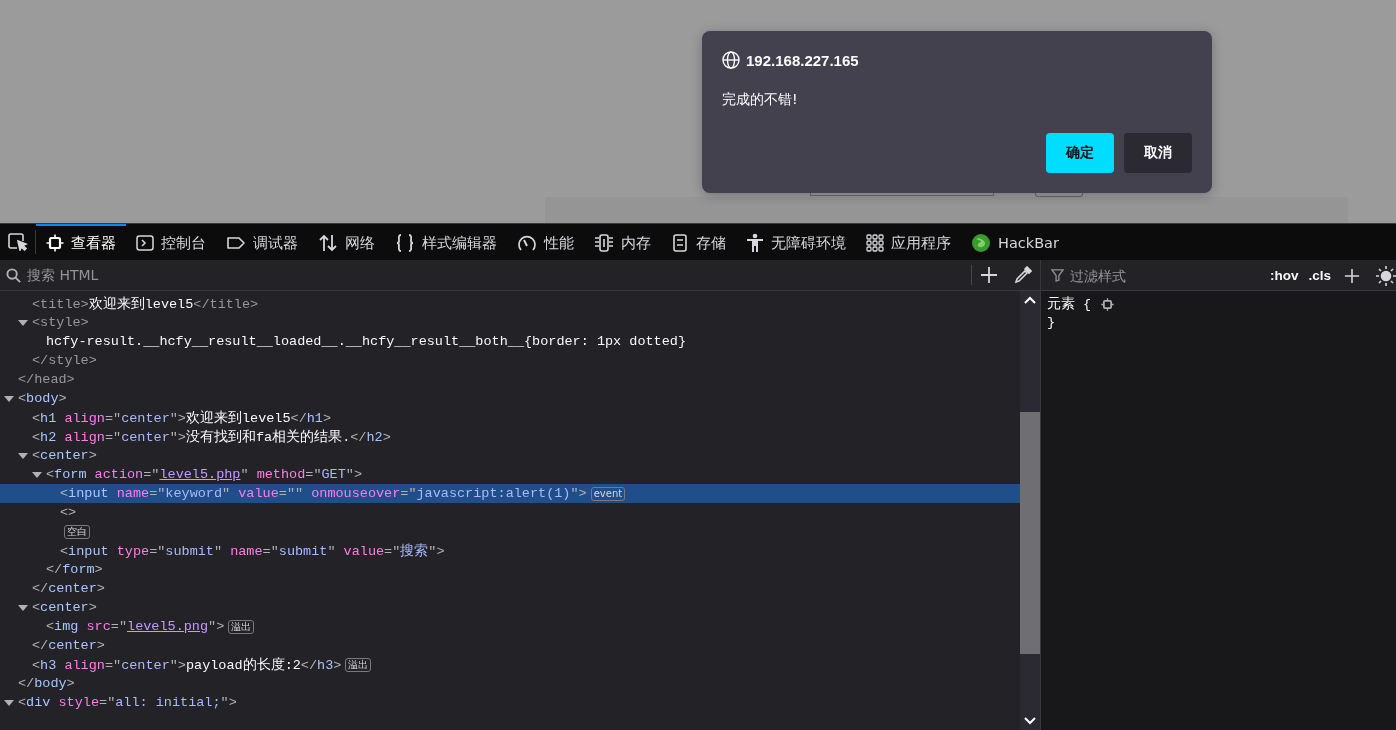 The image size is (1396, 730). Describe the element at coordinates (1015, 242) in the screenshot. I see `devtools-tab: HackBar` at that location.